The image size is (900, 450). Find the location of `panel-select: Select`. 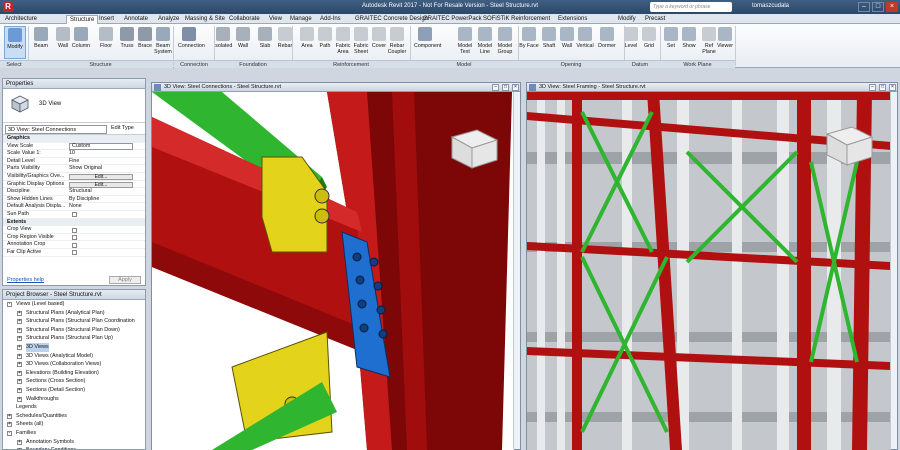

panel-select: Select is located at coordinates (14, 64).